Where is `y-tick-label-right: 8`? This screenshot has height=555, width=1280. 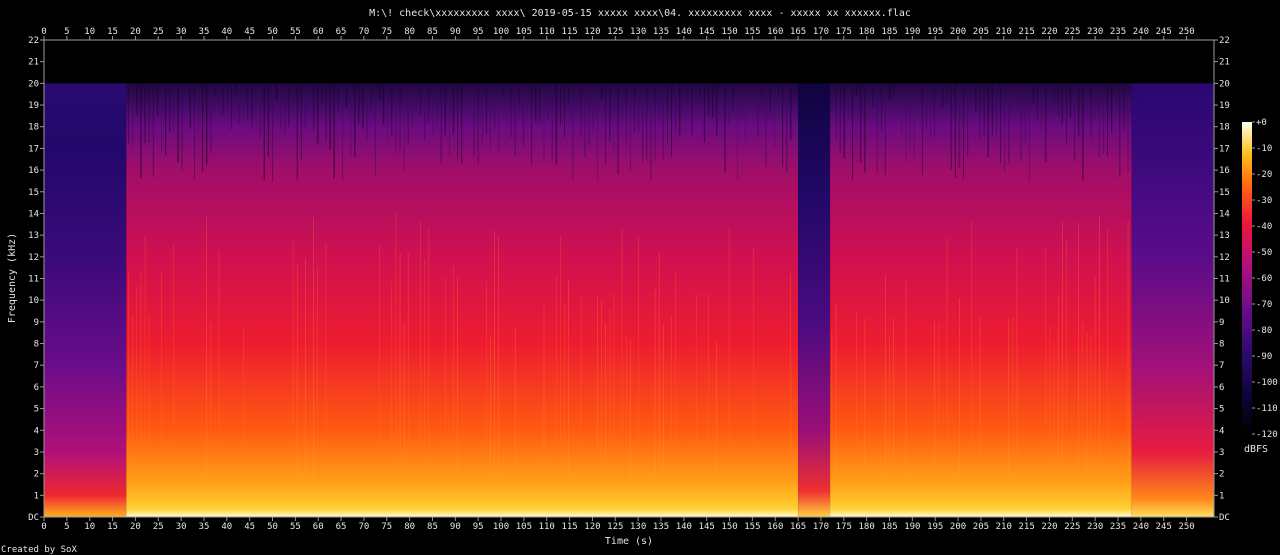 y-tick-label-right: 8 is located at coordinates (1221, 345).